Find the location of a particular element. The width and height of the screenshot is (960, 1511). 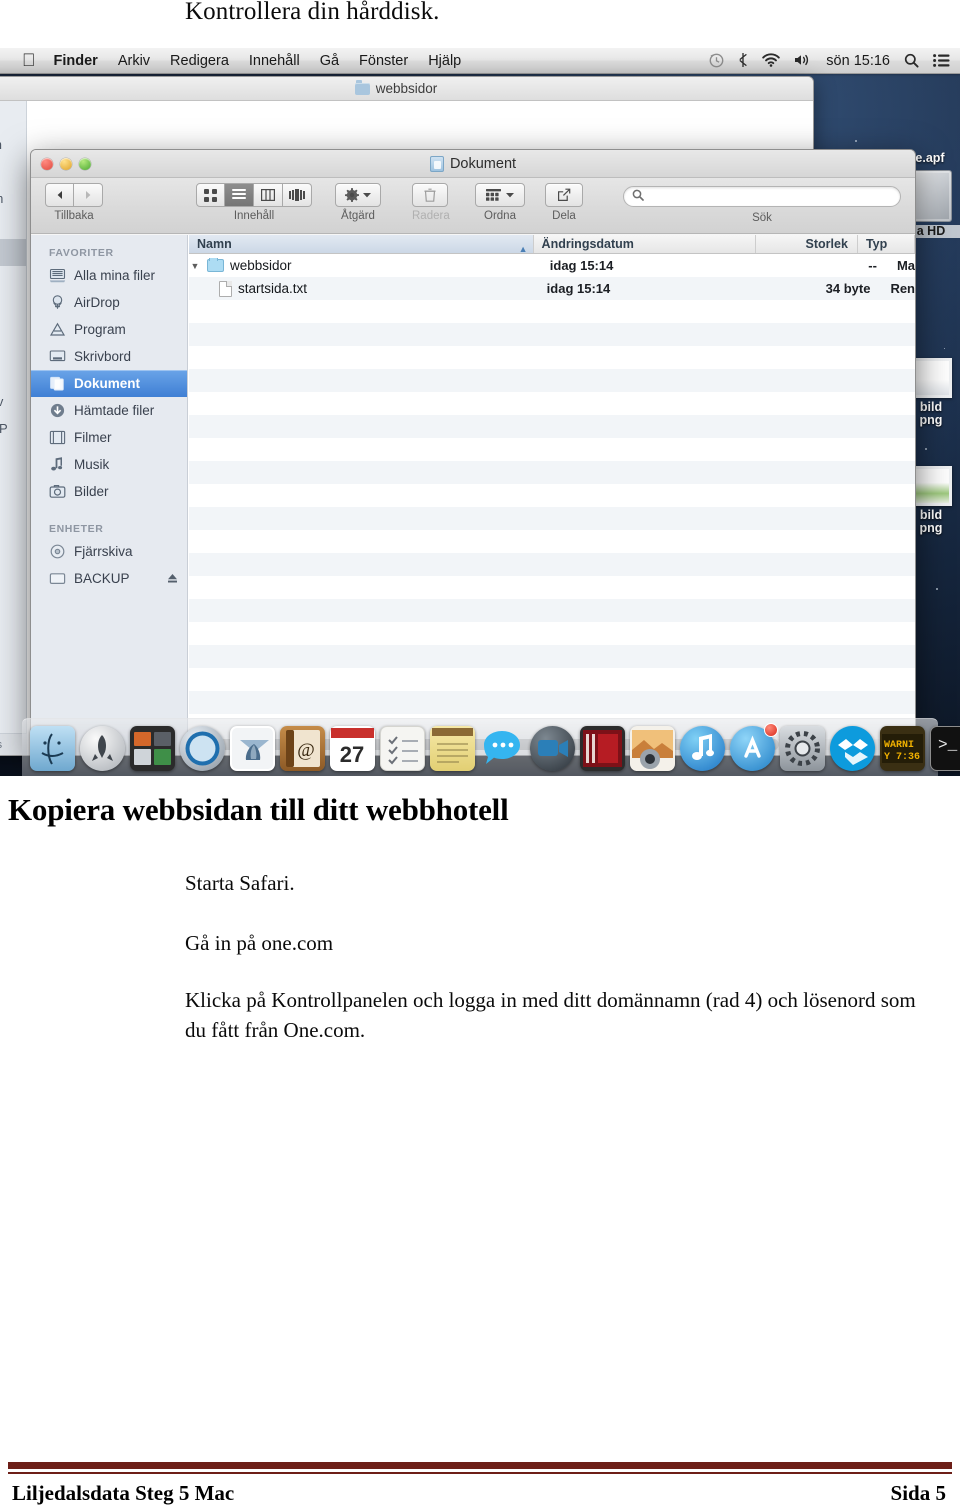

delete-button is located at coordinates (430, 195).